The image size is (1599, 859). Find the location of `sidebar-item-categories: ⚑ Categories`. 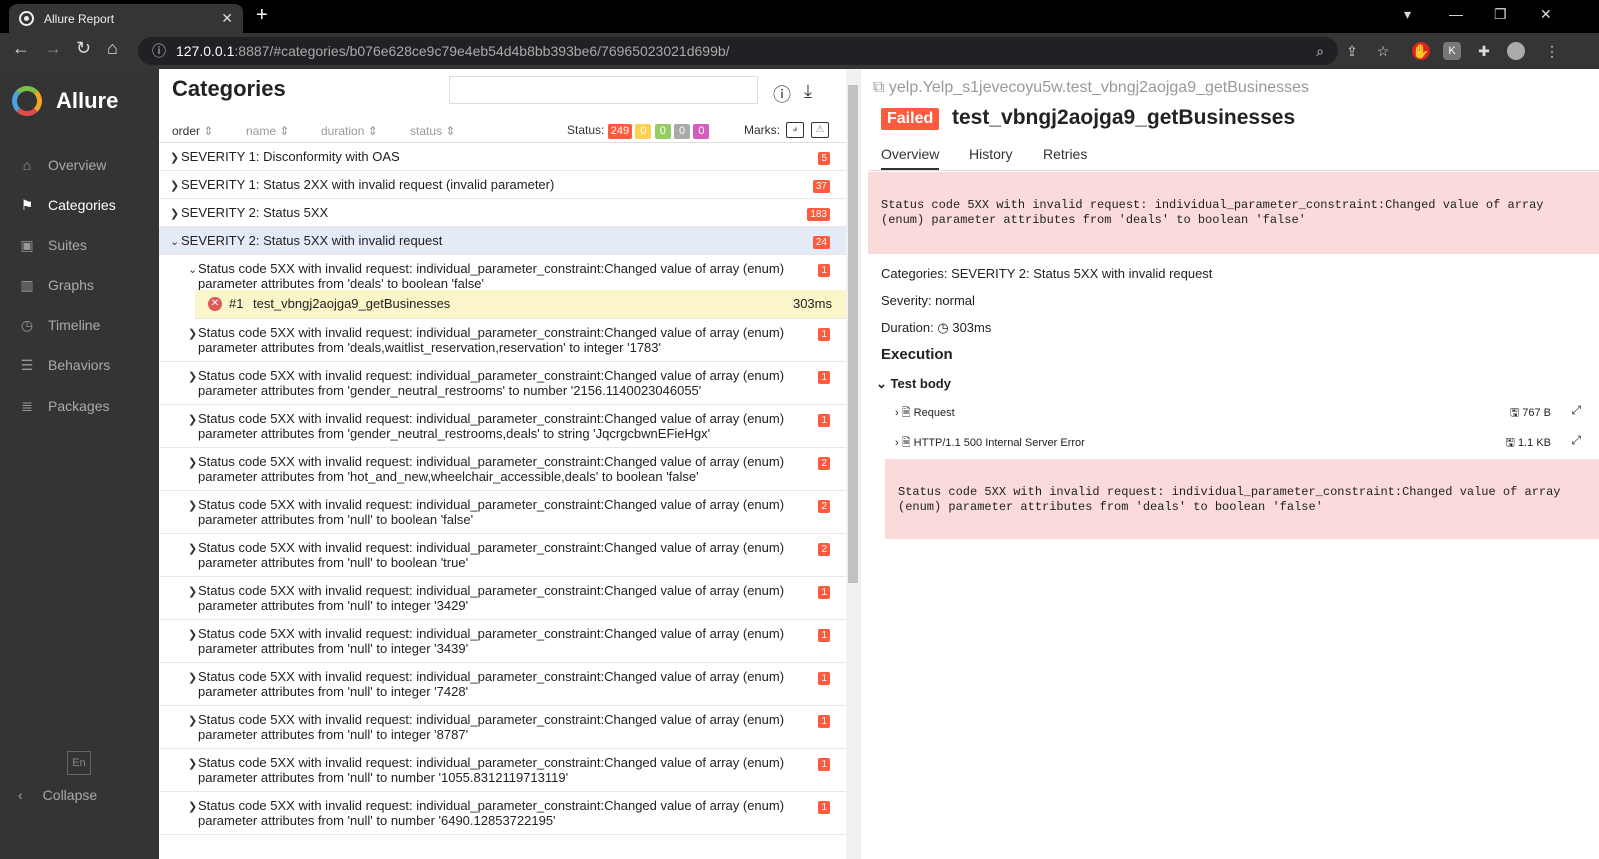

sidebar-item-categories: ⚑ Categories is located at coordinates (79, 205).